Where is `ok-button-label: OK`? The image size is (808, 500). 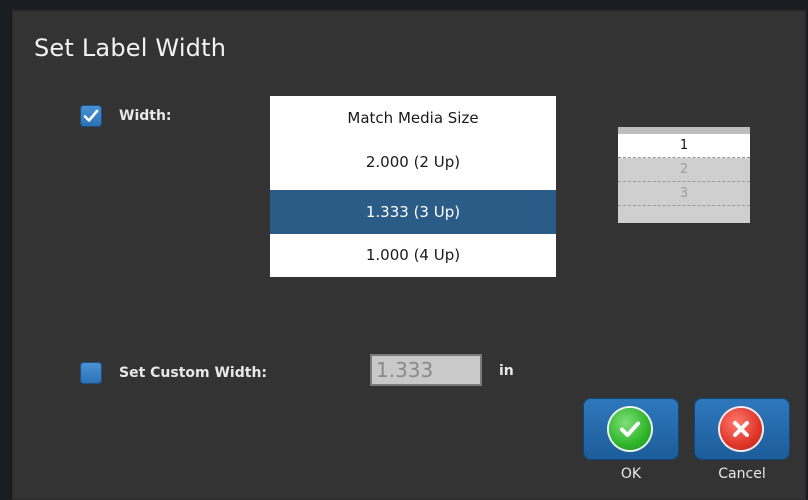 ok-button-label: OK is located at coordinates (631, 474).